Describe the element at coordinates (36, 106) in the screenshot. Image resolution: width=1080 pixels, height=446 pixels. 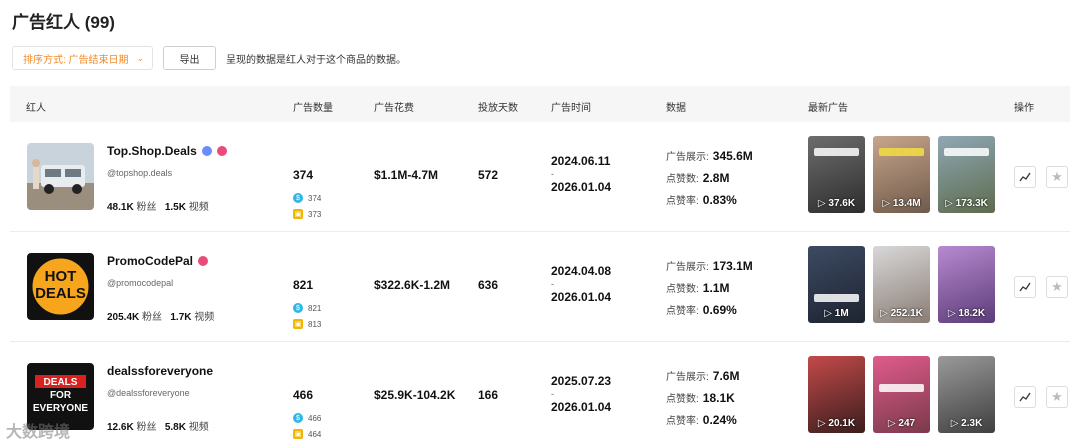
I see `col-influencer: 红人` at that location.